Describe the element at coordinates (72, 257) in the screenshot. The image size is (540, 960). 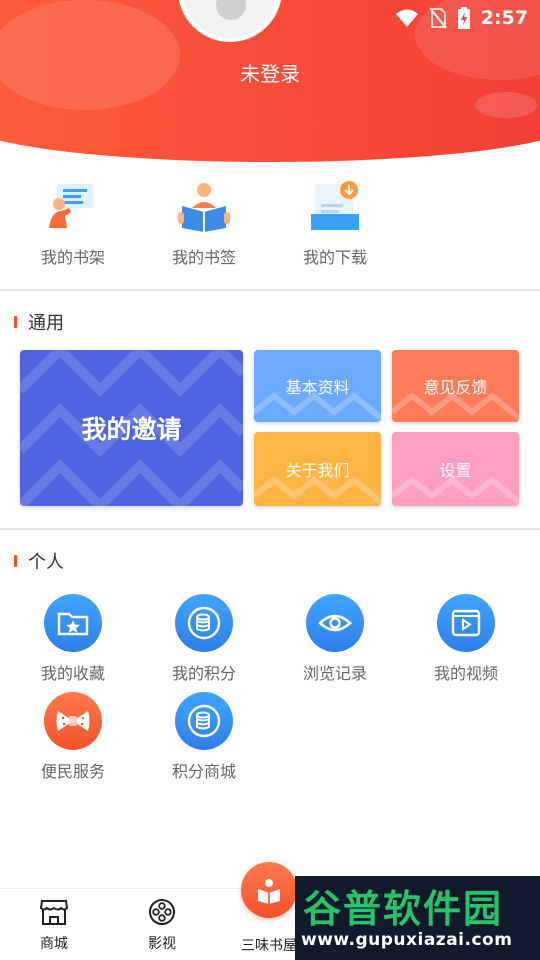
I see `quick-item-label: 我的书架` at that location.